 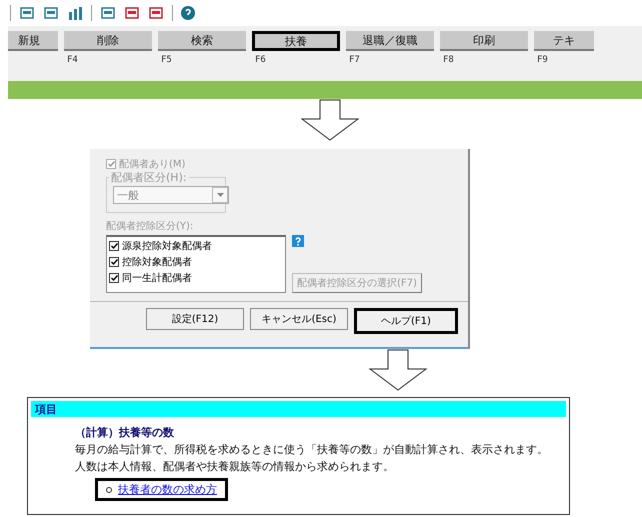 What do you see at coordinates (564, 41) in the screenshot?
I see `function-key-button: テキ` at bounding box center [564, 41].